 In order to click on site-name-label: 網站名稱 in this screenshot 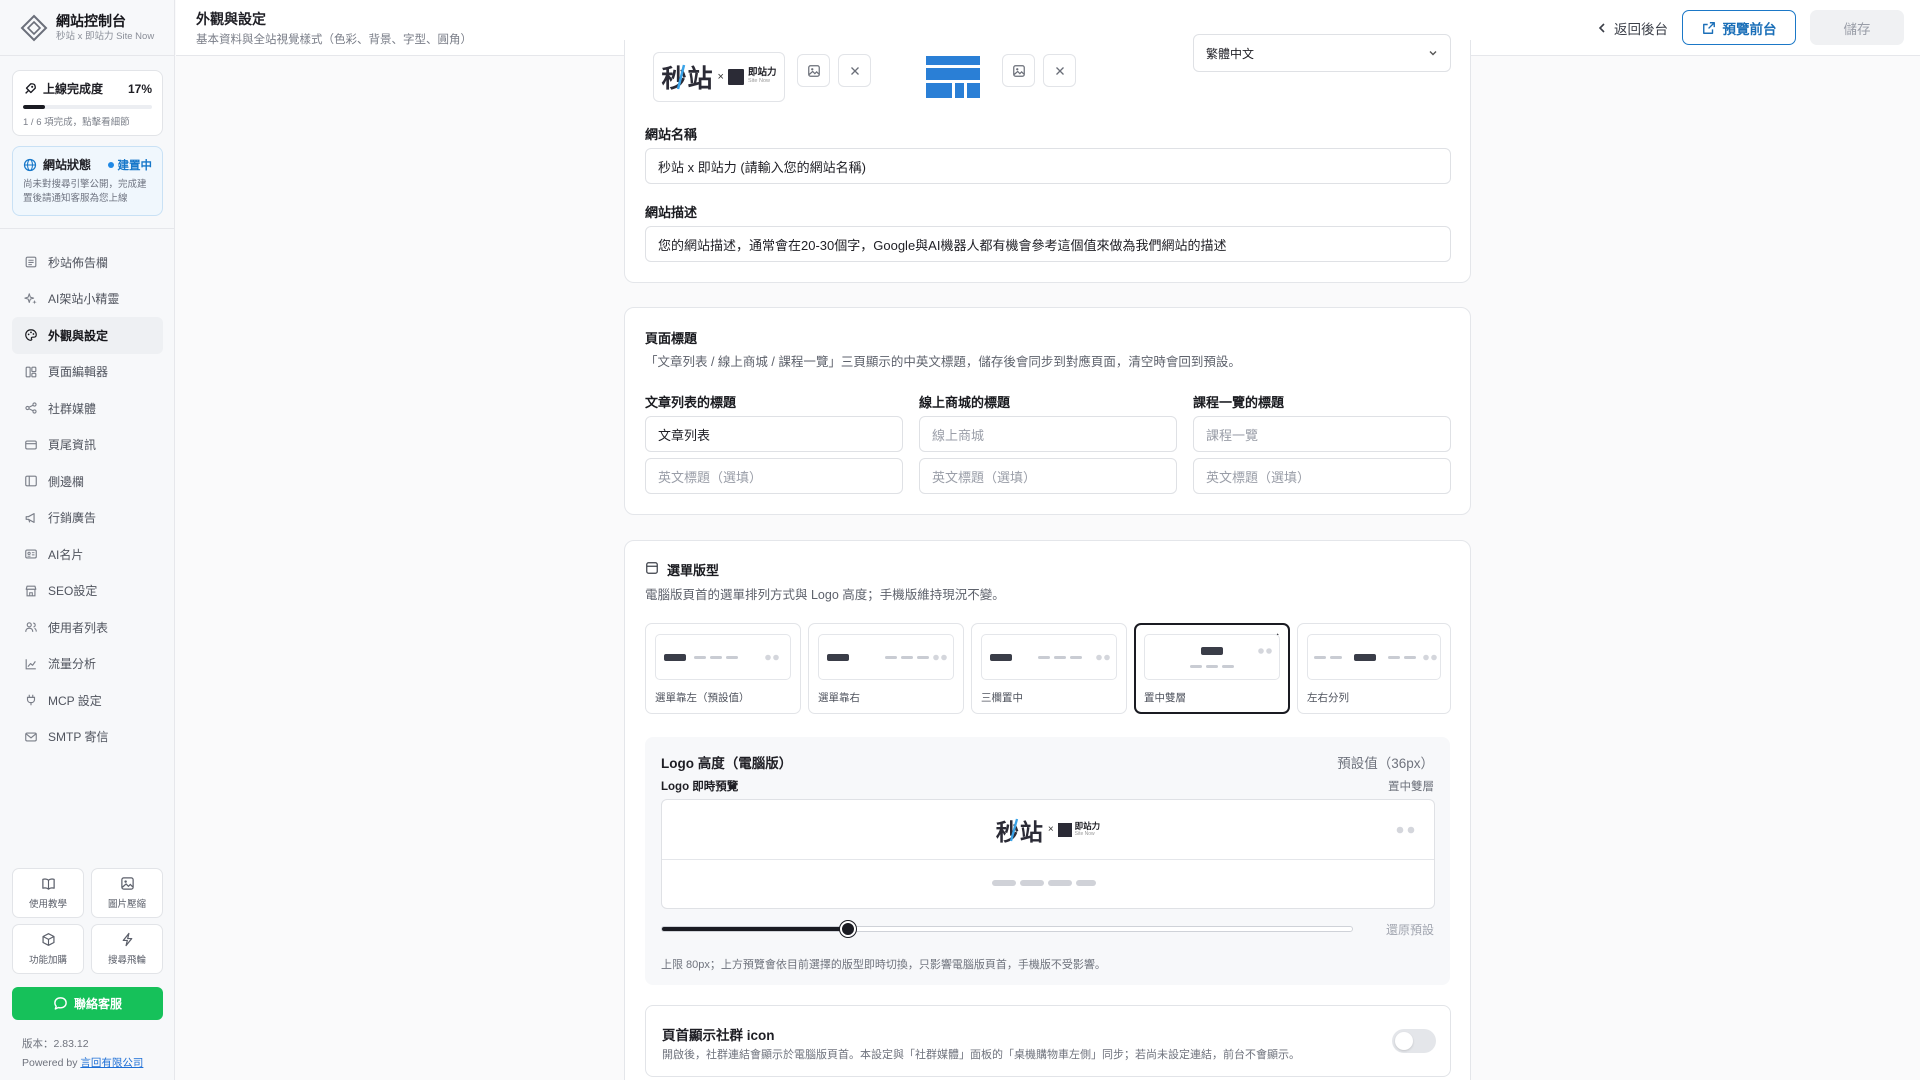, I will do `click(671, 134)`.